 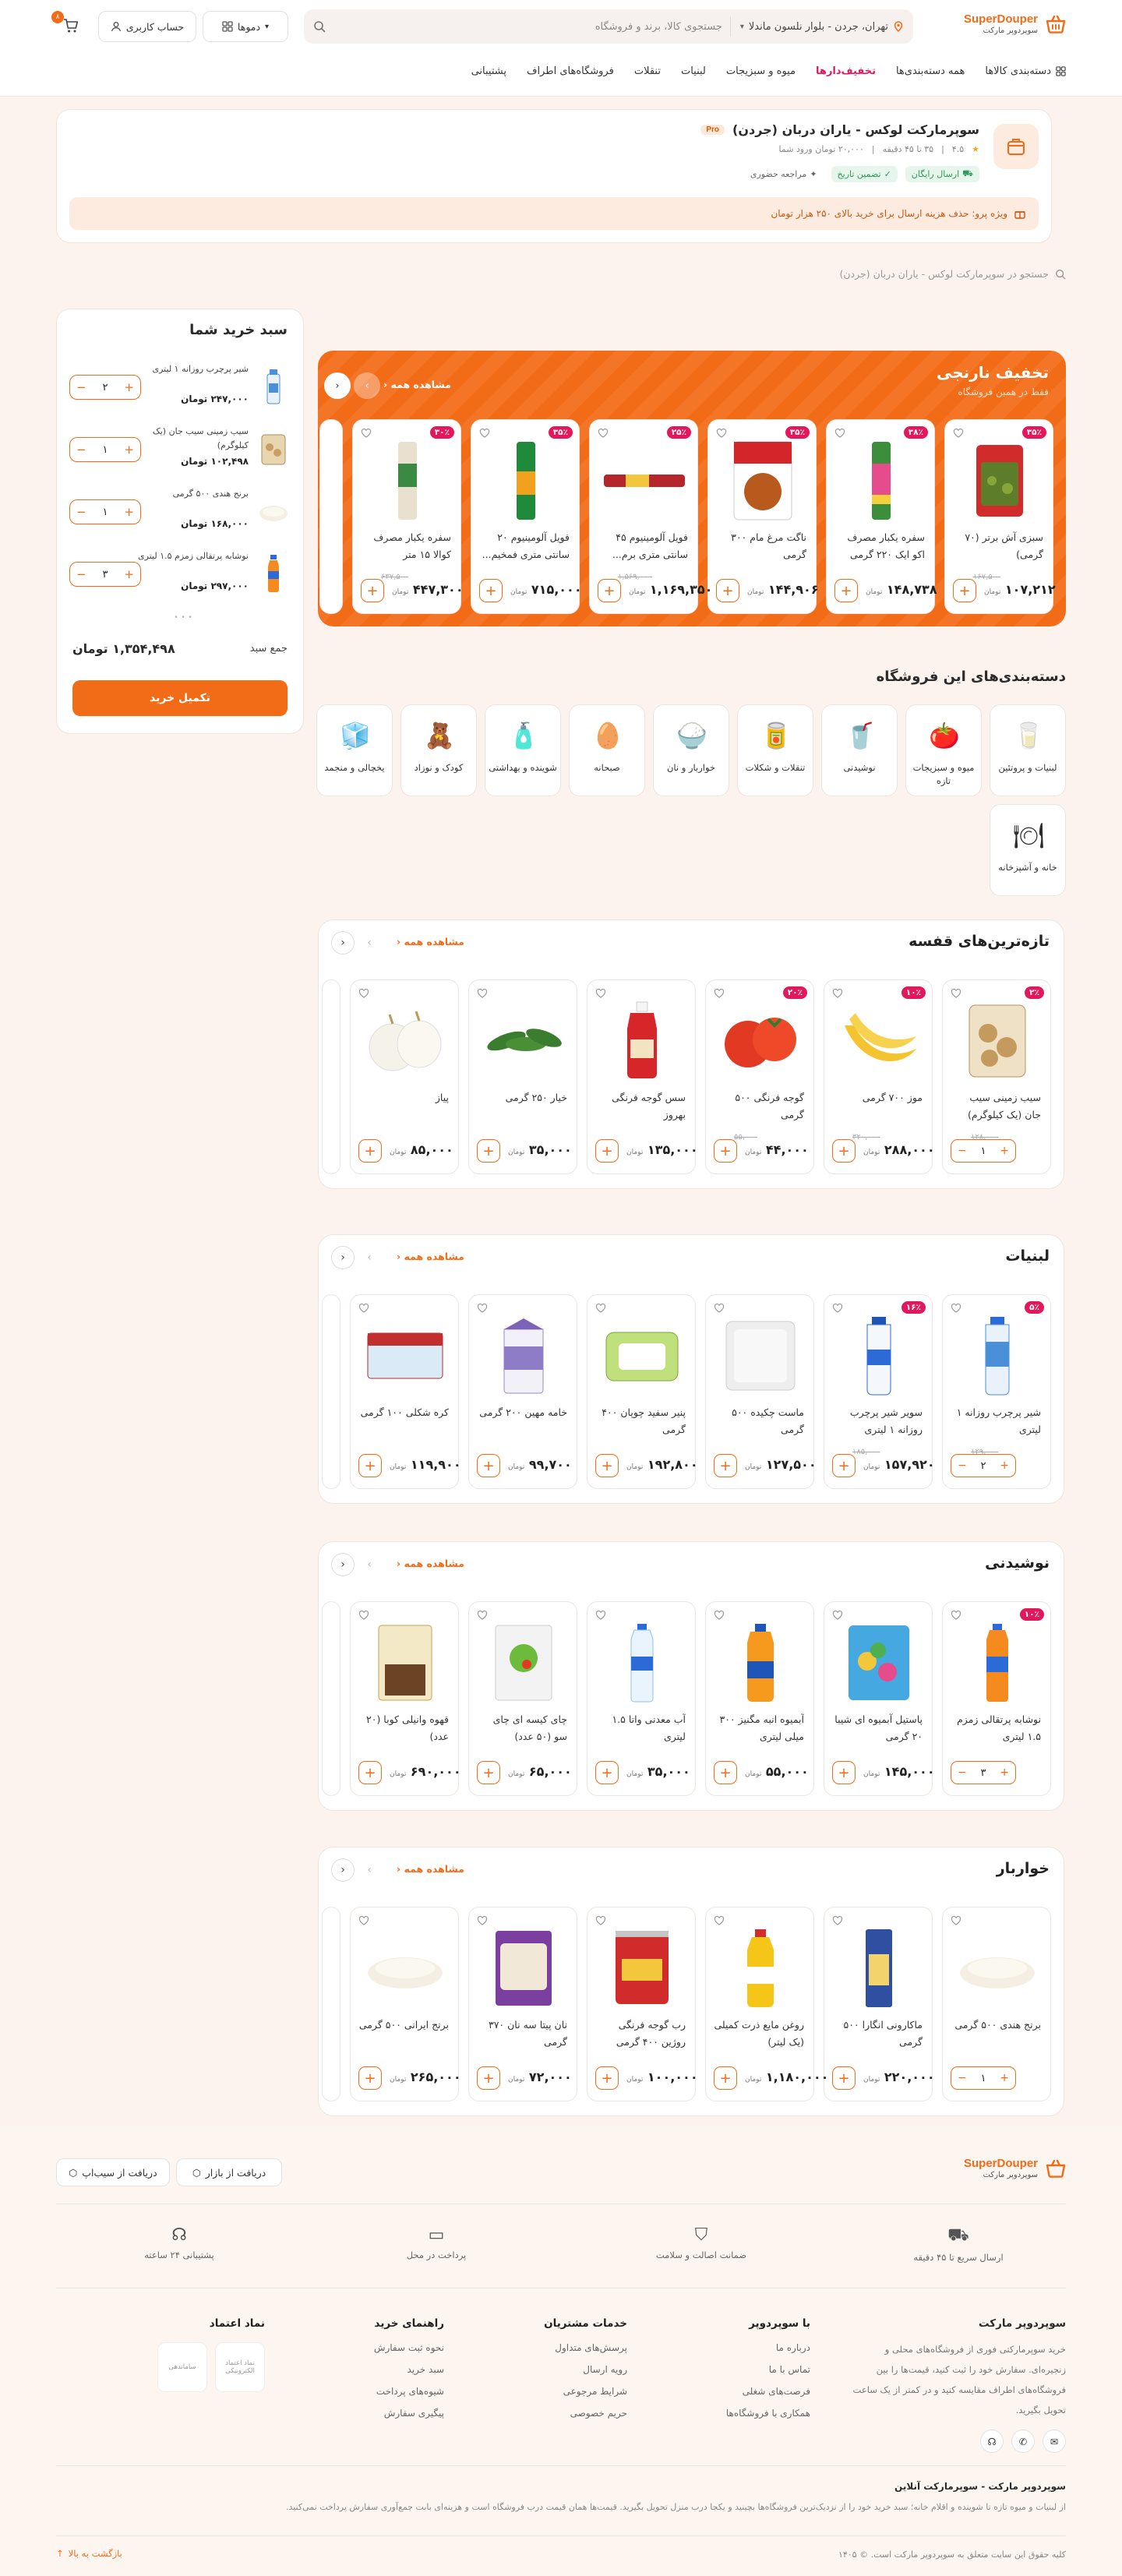 I want to click on nav-item-discounts: تخفیف‌دارها, so click(x=846, y=71).